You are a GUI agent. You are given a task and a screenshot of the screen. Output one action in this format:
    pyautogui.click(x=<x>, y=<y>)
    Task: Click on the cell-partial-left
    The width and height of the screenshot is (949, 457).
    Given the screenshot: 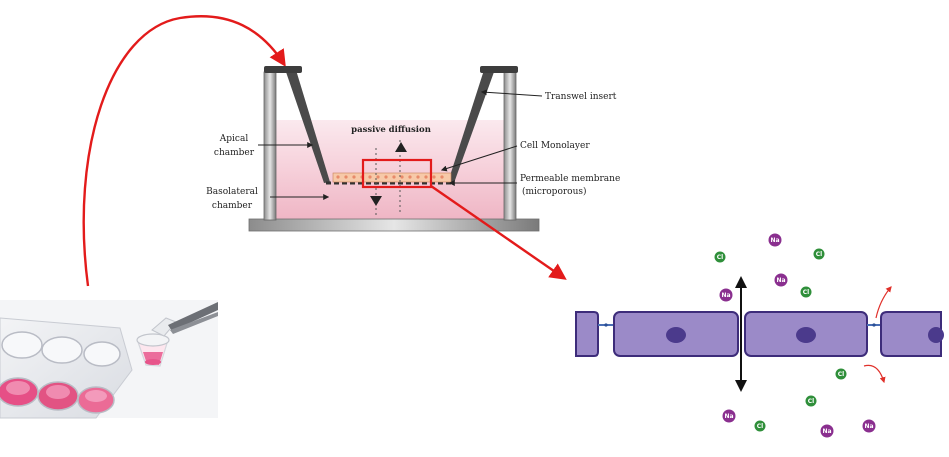 What is the action you would take?
    pyautogui.click(x=587, y=334)
    